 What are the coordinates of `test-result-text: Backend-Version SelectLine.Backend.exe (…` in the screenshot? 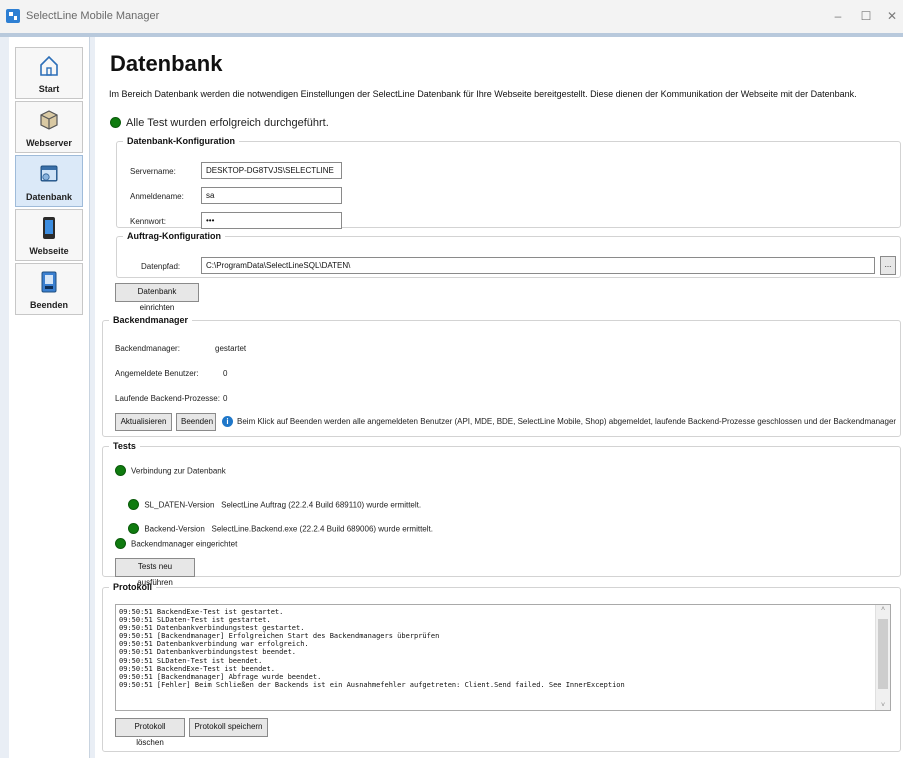 It's located at (288, 529).